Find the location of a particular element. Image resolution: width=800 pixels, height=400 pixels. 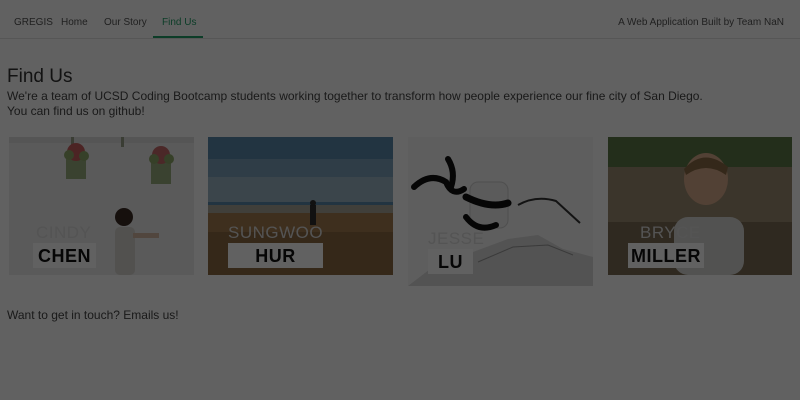

bryce-first-name: BRYCE is located at coordinates (670, 232).